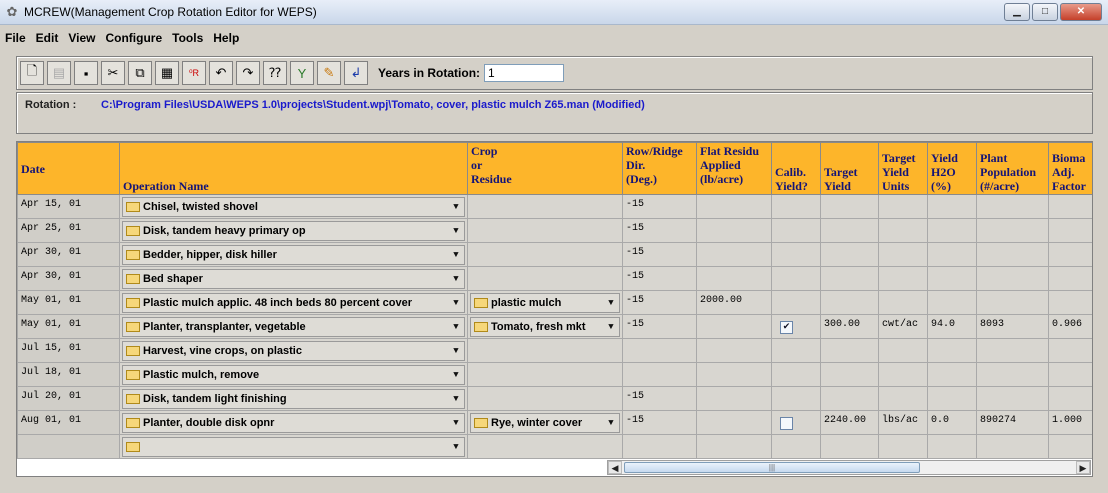 Image resolution: width=1108 pixels, height=493 pixels. What do you see at coordinates (1012, 422) in the screenshot?
I see `pop-cell: 890274` at bounding box center [1012, 422].